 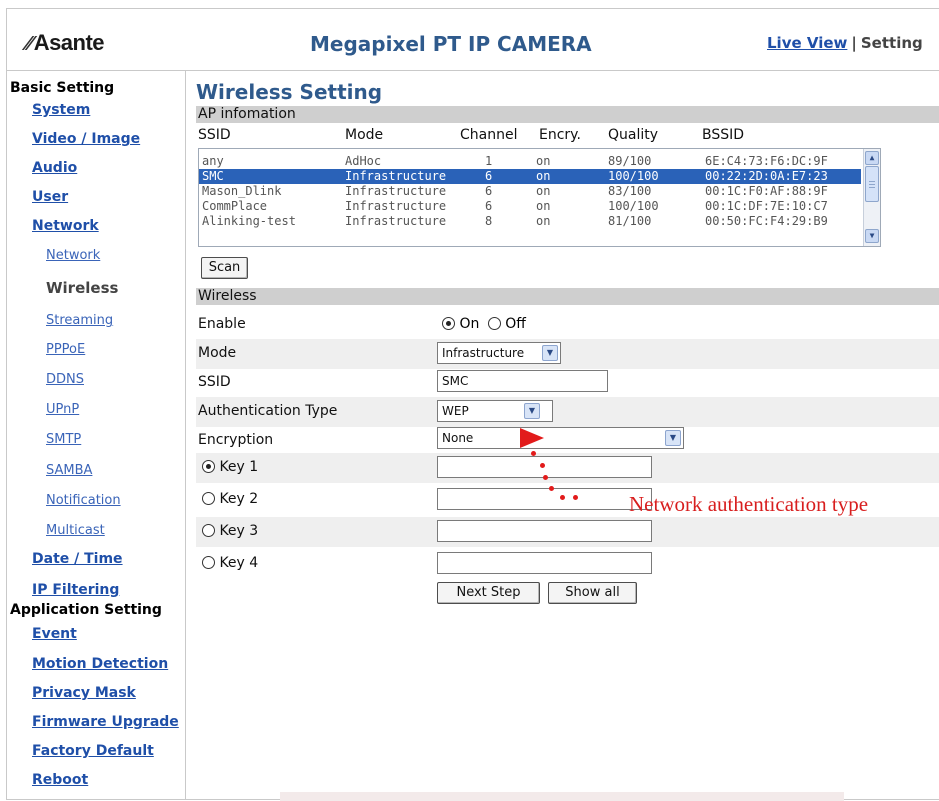 I want to click on ap-info-section-header: AP infomation, so click(x=567, y=114).